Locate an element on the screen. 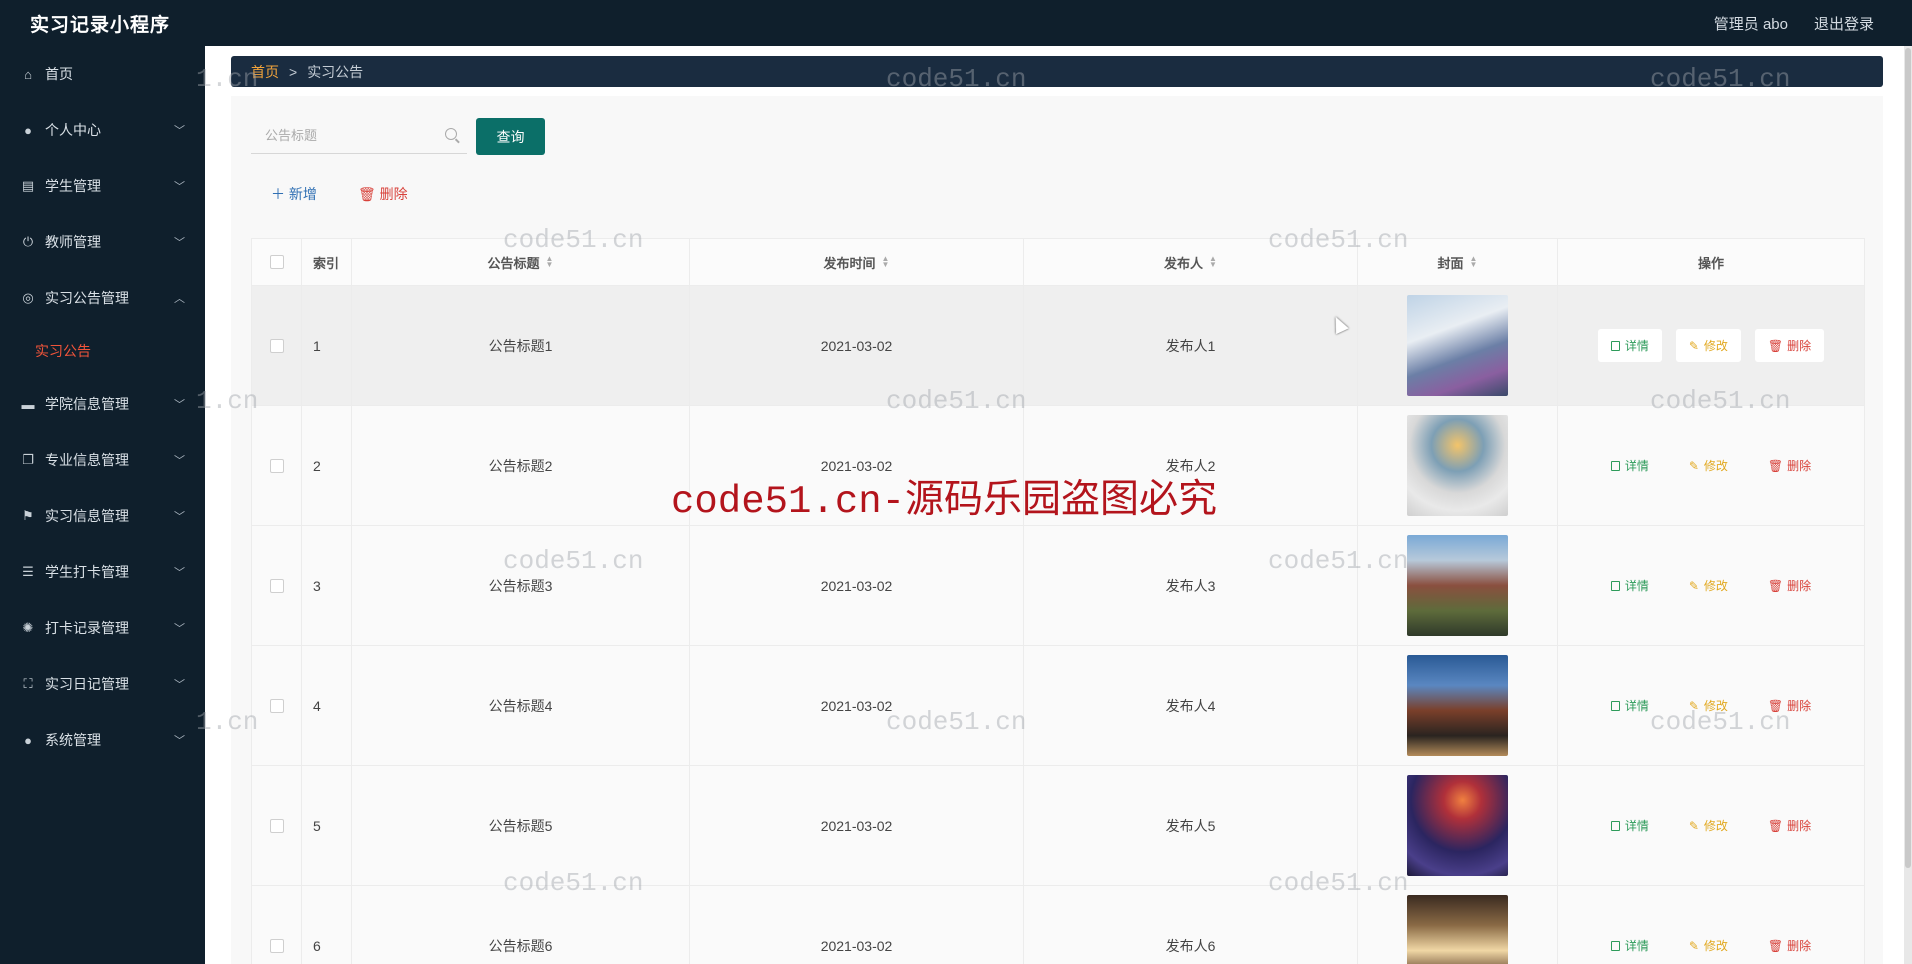 Image resolution: width=1912 pixels, height=964 pixels. sidebar-item-diaries: ⛶ 实习日记管理 ﹀ is located at coordinates (102, 684).